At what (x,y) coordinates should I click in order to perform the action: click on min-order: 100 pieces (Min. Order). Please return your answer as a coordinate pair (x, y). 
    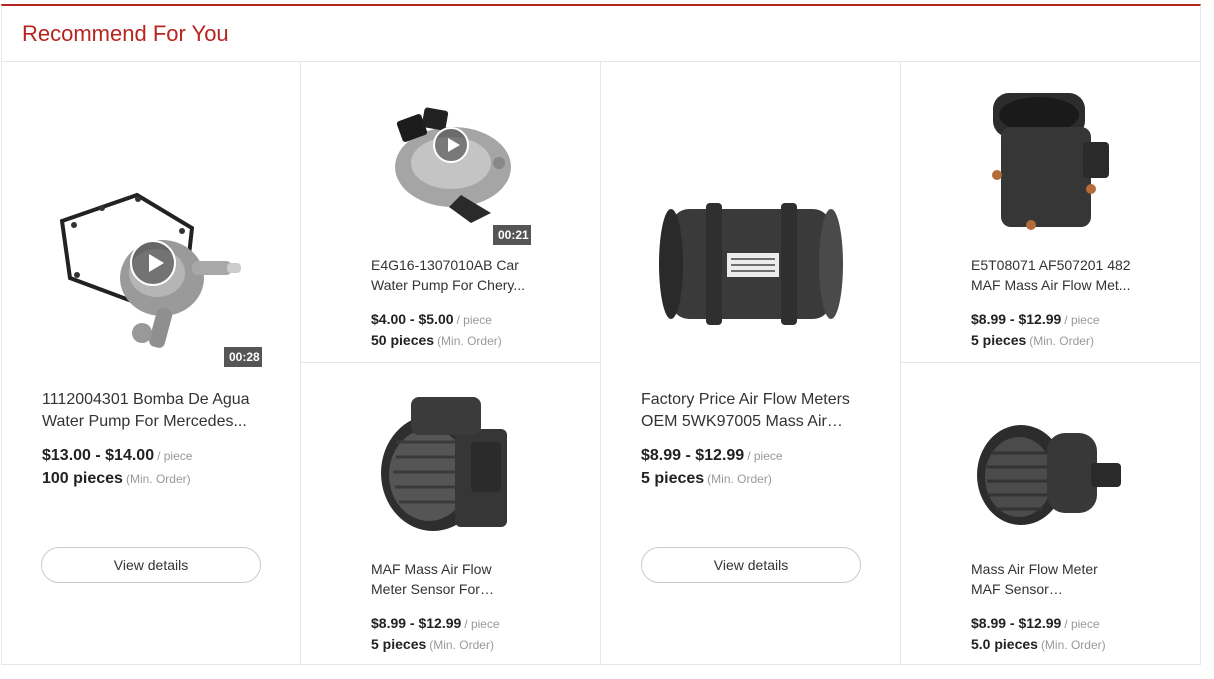
    Looking at the image, I should click on (116, 478).